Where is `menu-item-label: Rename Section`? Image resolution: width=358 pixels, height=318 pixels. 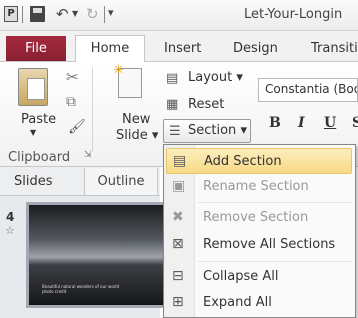 menu-item-label: Rename Section is located at coordinates (256, 186).